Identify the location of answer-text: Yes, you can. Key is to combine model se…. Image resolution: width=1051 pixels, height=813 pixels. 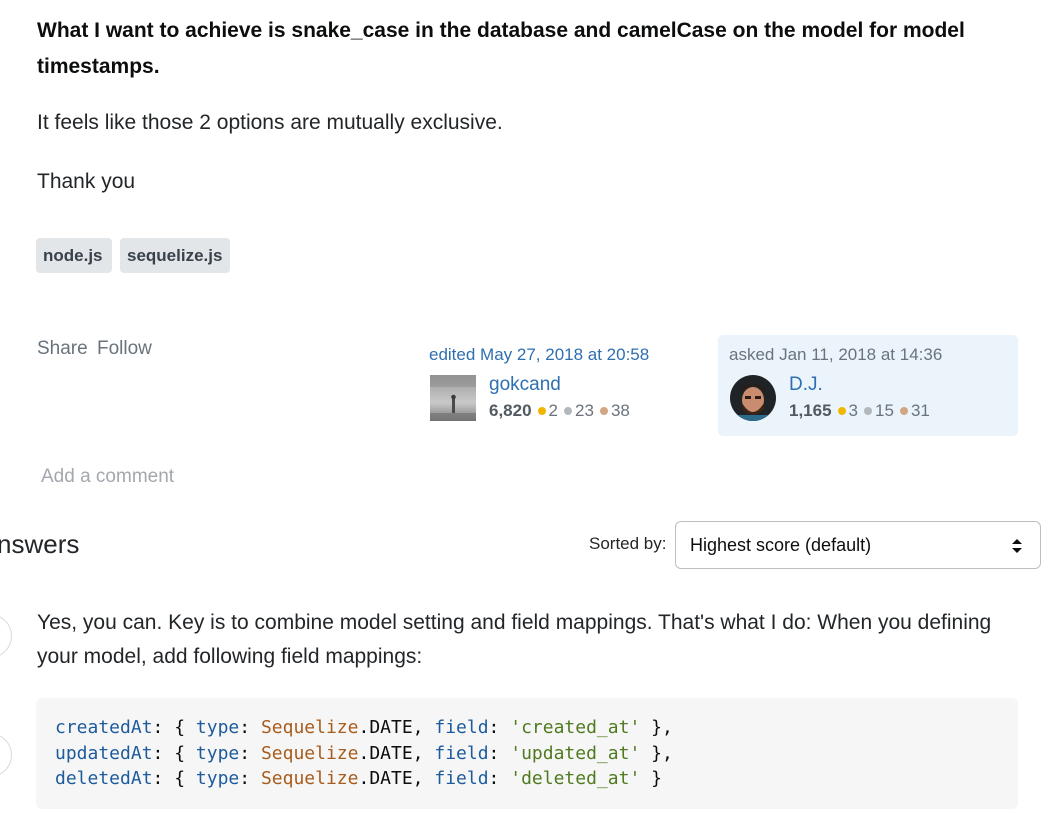
(514, 639).